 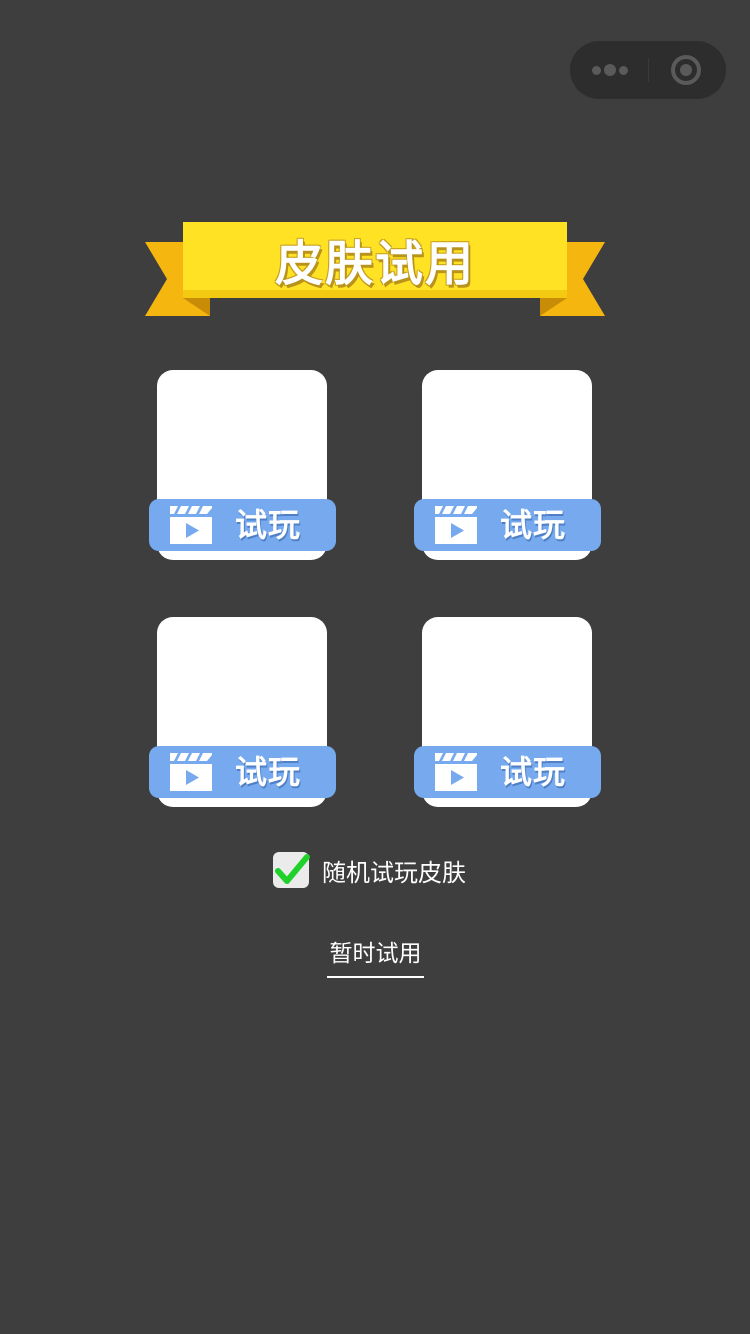 I want to click on checkmark-icon, so click(x=292, y=869).